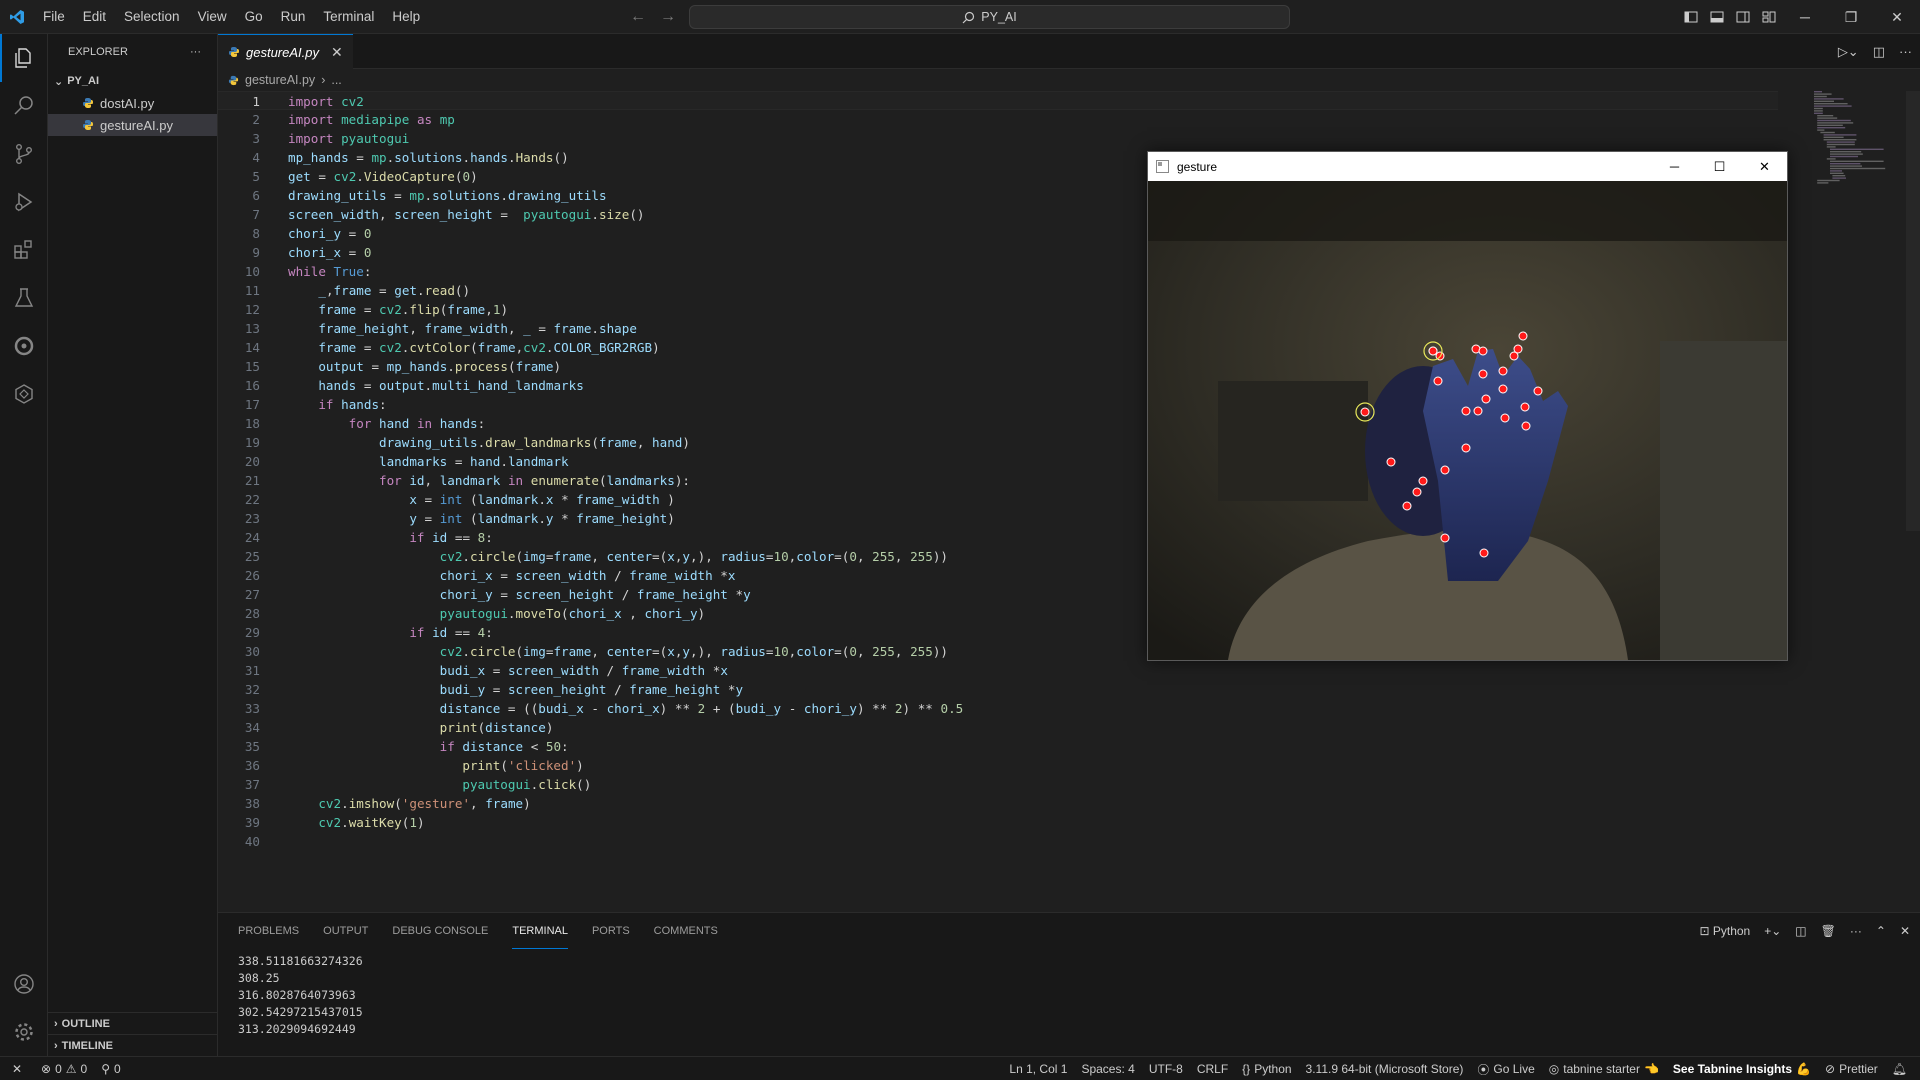  Describe the element at coordinates (337, 52) in the screenshot. I see `close-tab-icon: ✕` at that location.